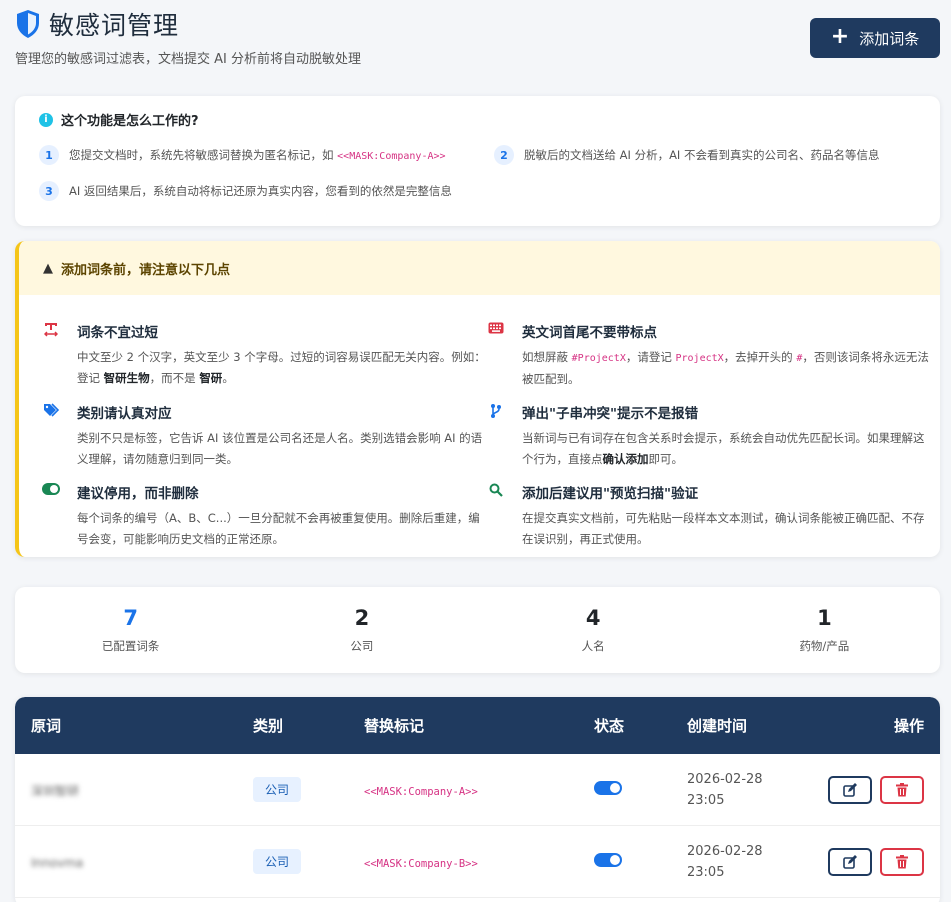 The width and height of the screenshot is (951, 902). What do you see at coordinates (49, 191) in the screenshot?
I see `step-number: 3` at bounding box center [49, 191].